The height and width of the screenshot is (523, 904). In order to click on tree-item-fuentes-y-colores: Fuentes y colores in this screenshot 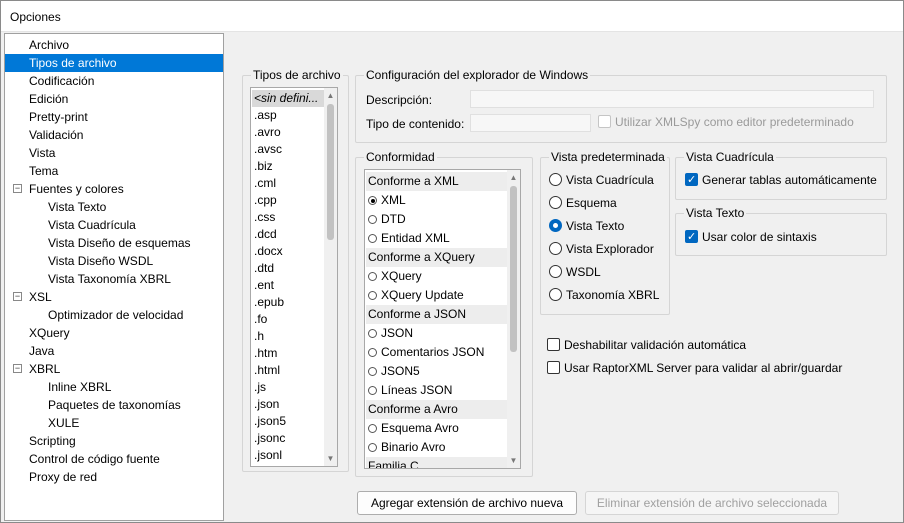, I will do `click(78, 189)`.